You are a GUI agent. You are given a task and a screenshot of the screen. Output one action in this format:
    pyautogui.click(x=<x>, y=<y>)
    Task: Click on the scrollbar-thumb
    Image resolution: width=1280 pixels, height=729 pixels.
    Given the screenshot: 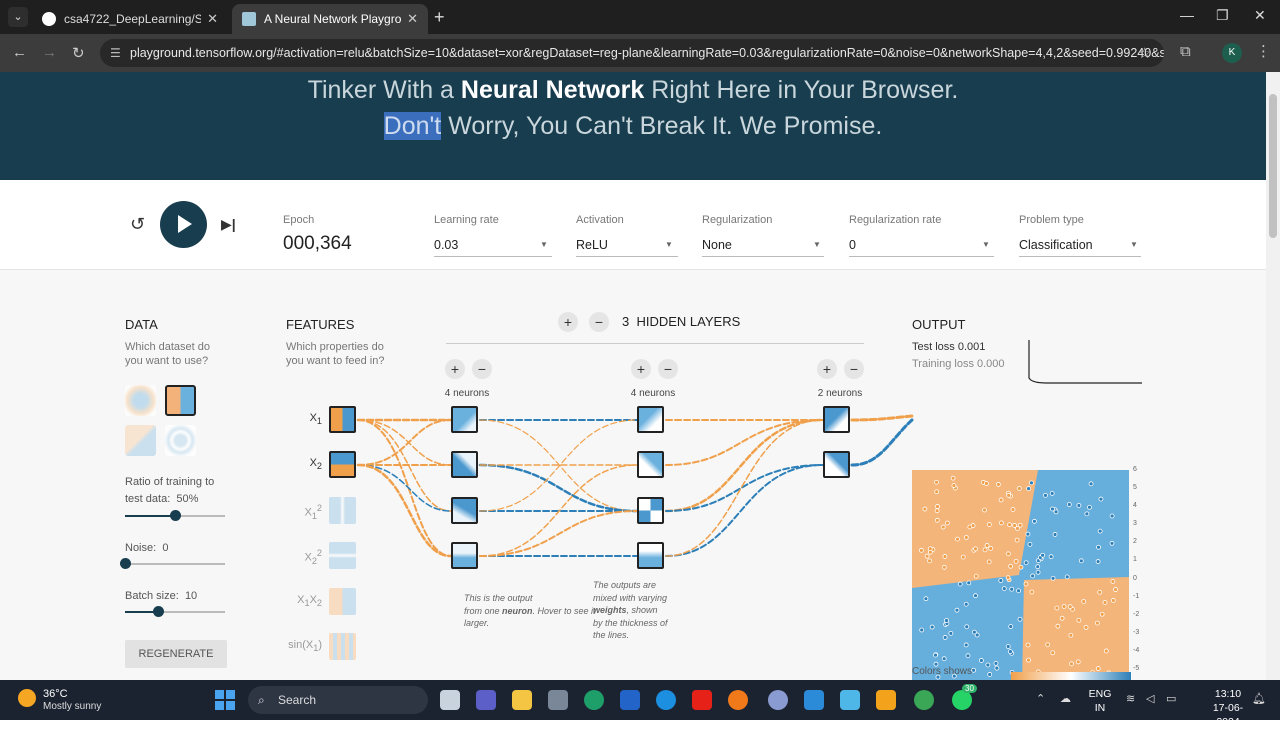 What is the action you would take?
    pyautogui.click(x=1273, y=166)
    